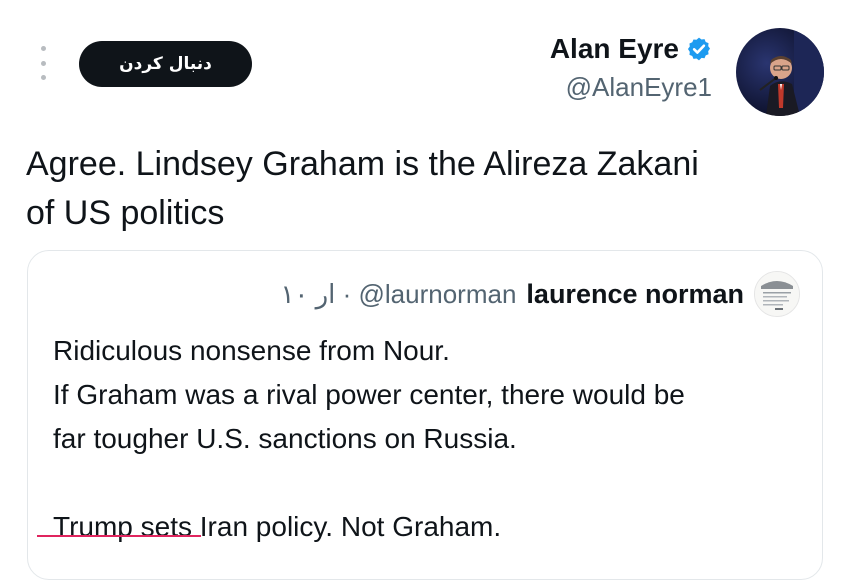 The height and width of the screenshot is (580, 852). Describe the element at coordinates (43, 63) in the screenshot. I see `more-options-icon` at that location.